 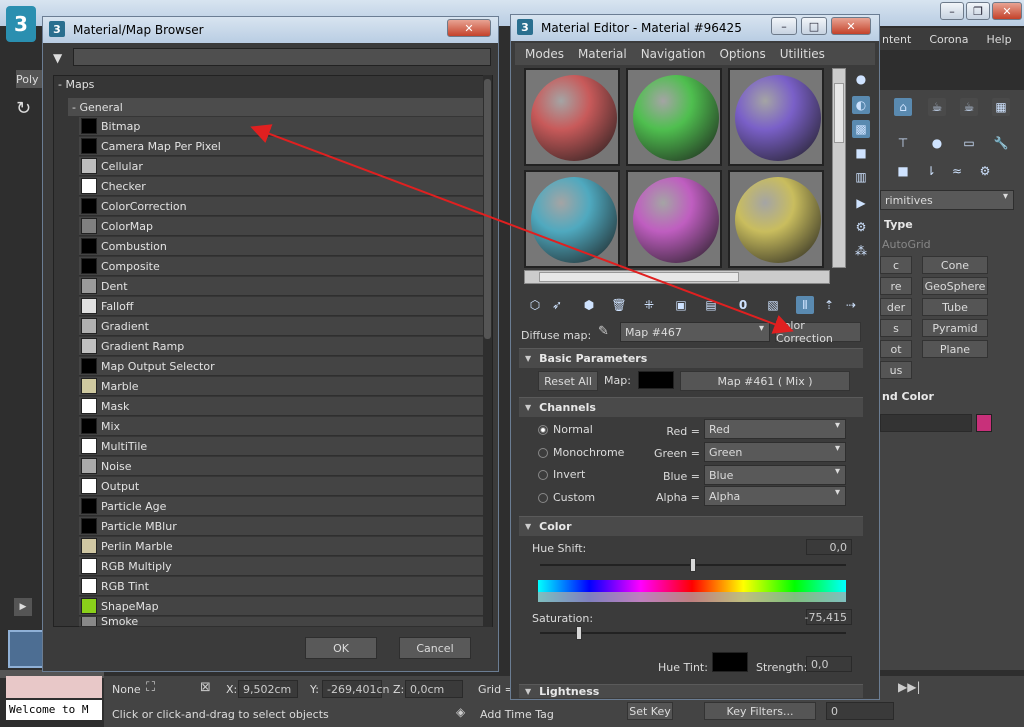 What do you see at coordinates (861, 79) in the screenshot?
I see `sample-type-icon: ●` at bounding box center [861, 79].